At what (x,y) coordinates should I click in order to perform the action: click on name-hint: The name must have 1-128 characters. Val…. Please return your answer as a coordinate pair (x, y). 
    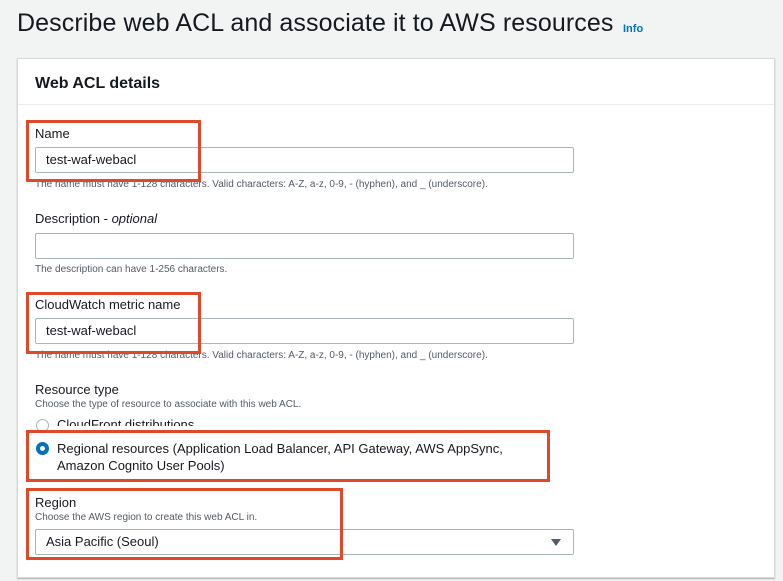
    Looking at the image, I should click on (261, 184).